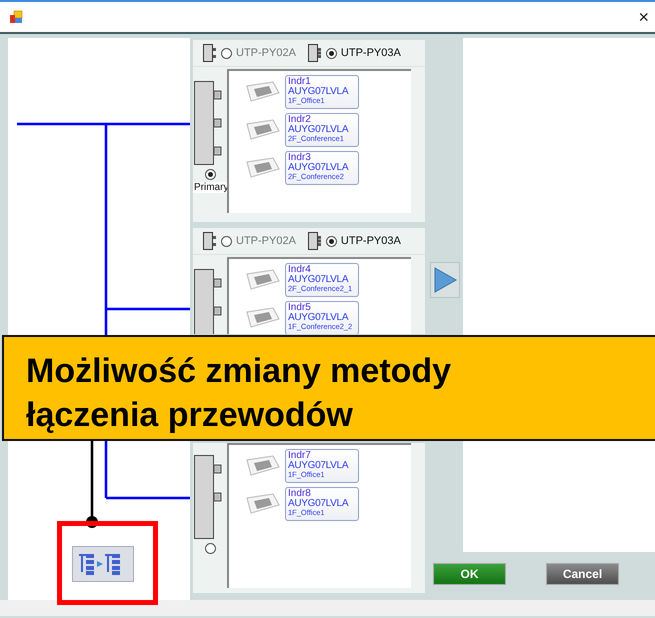 Image resolution: width=655 pixels, height=618 pixels. Describe the element at coordinates (16, 17) in the screenshot. I see `app-icon` at that location.